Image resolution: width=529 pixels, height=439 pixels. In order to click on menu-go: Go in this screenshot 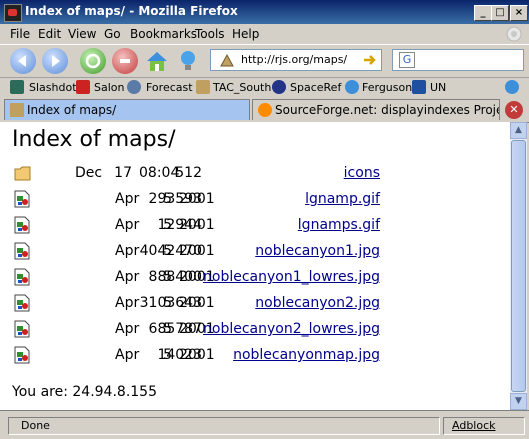, I will do `click(112, 34)`.